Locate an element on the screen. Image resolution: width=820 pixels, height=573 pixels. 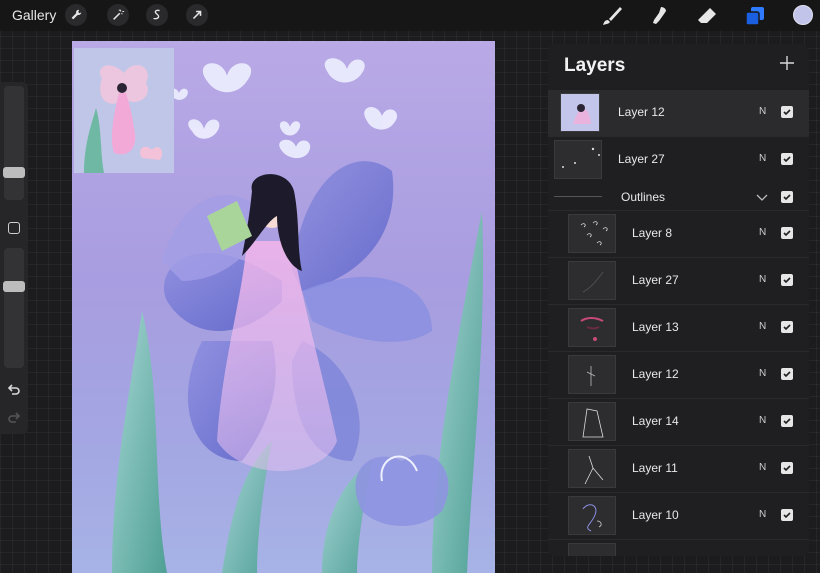
layer-row-layer-12-top: Layer 12 N is located at coordinates (678, 113).